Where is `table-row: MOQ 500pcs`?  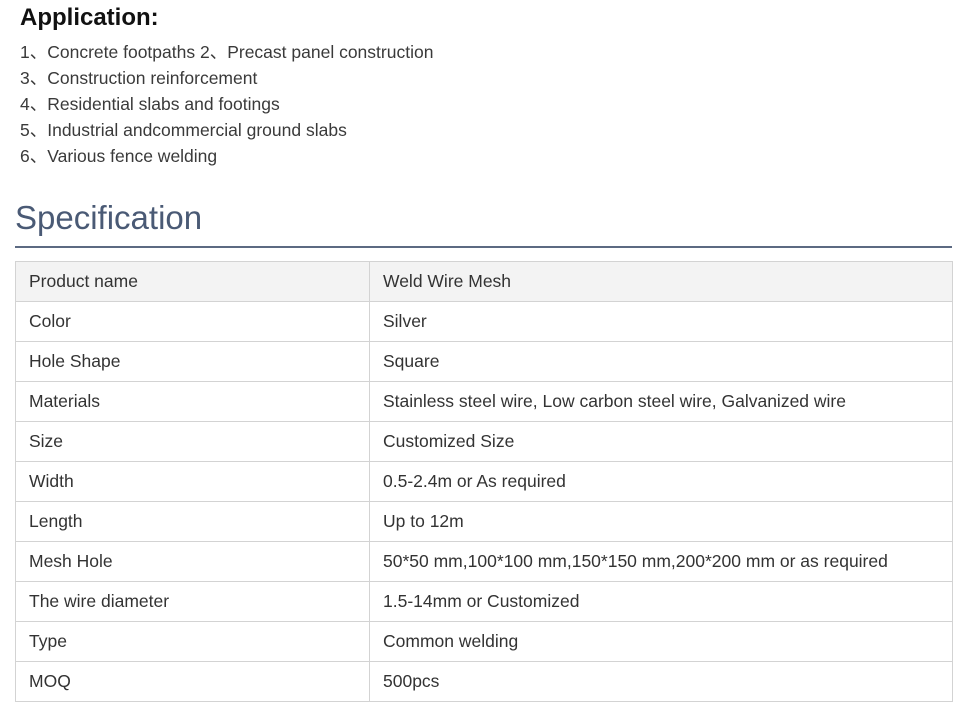
table-row: MOQ 500pcs is located at coordinates (484, 681).